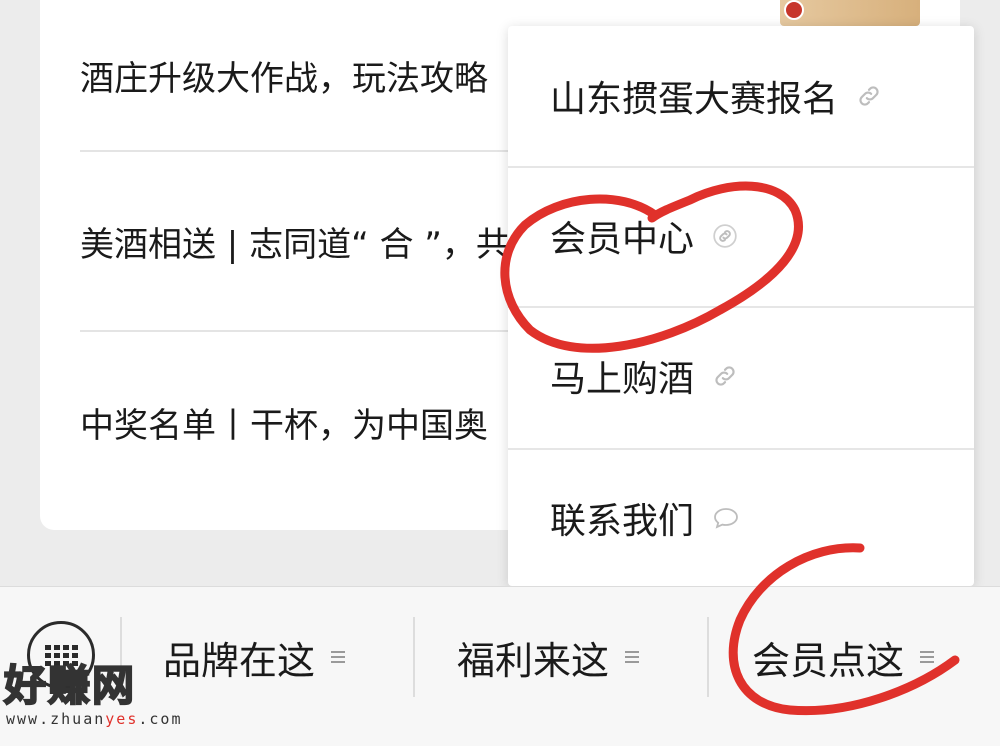  I want to click on article-title: 美酒相送 | 志同道“ 合 ”，共, so click(295, 244).